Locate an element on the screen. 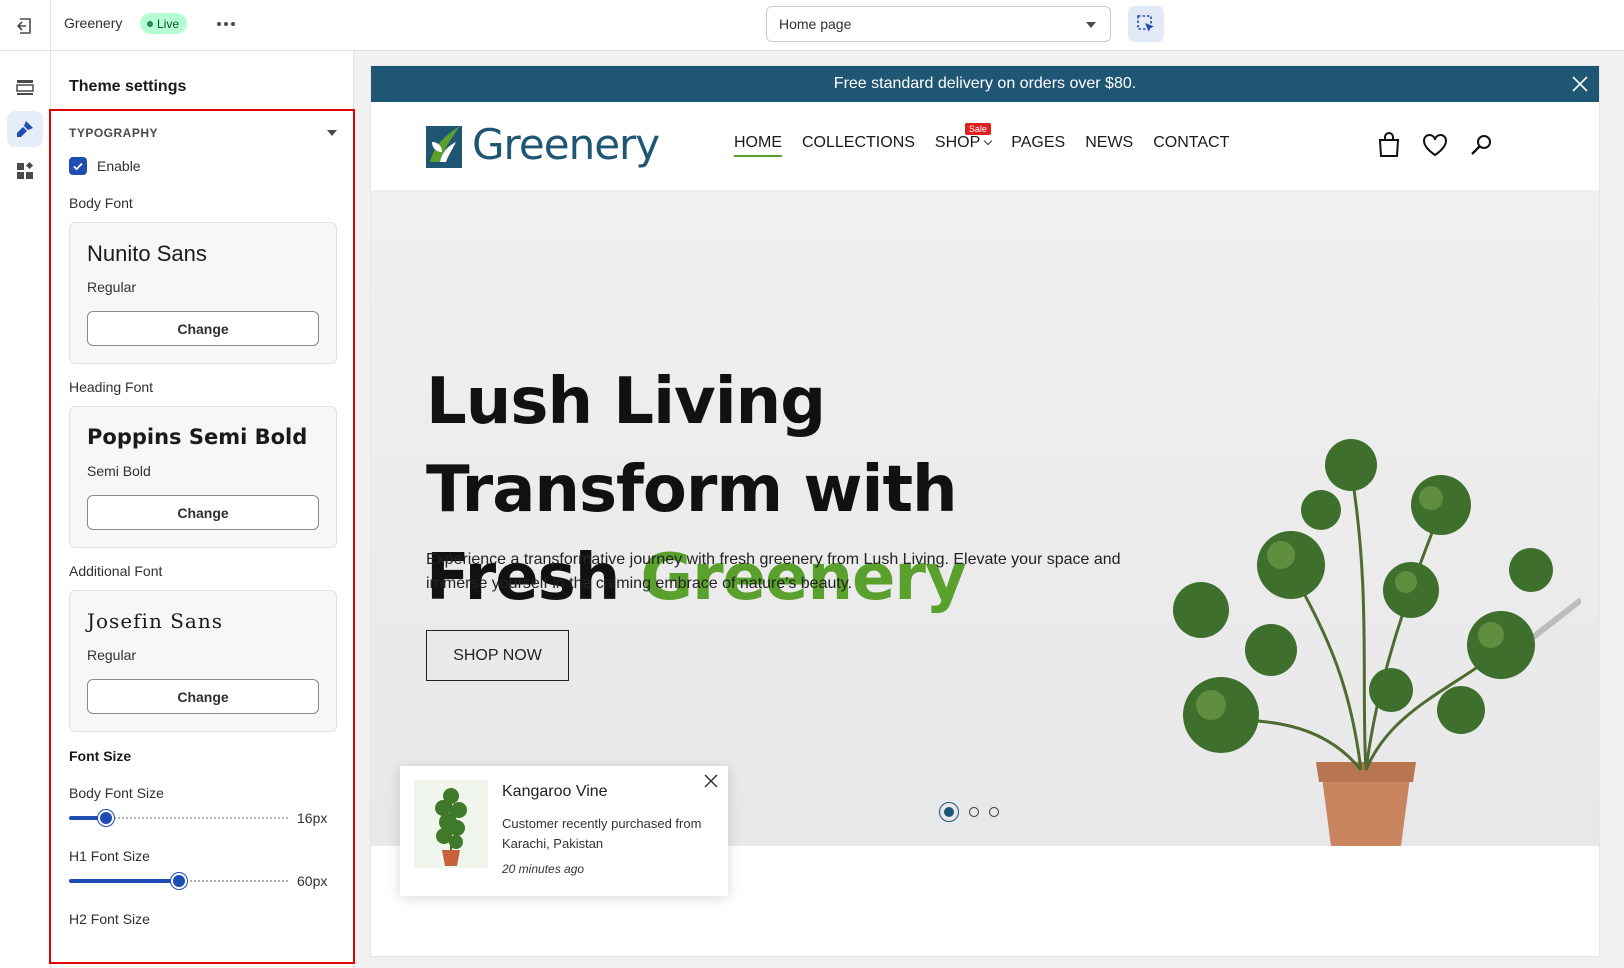  h2-font-size-label: H2 Font Size is located at coordinates (109, 919).